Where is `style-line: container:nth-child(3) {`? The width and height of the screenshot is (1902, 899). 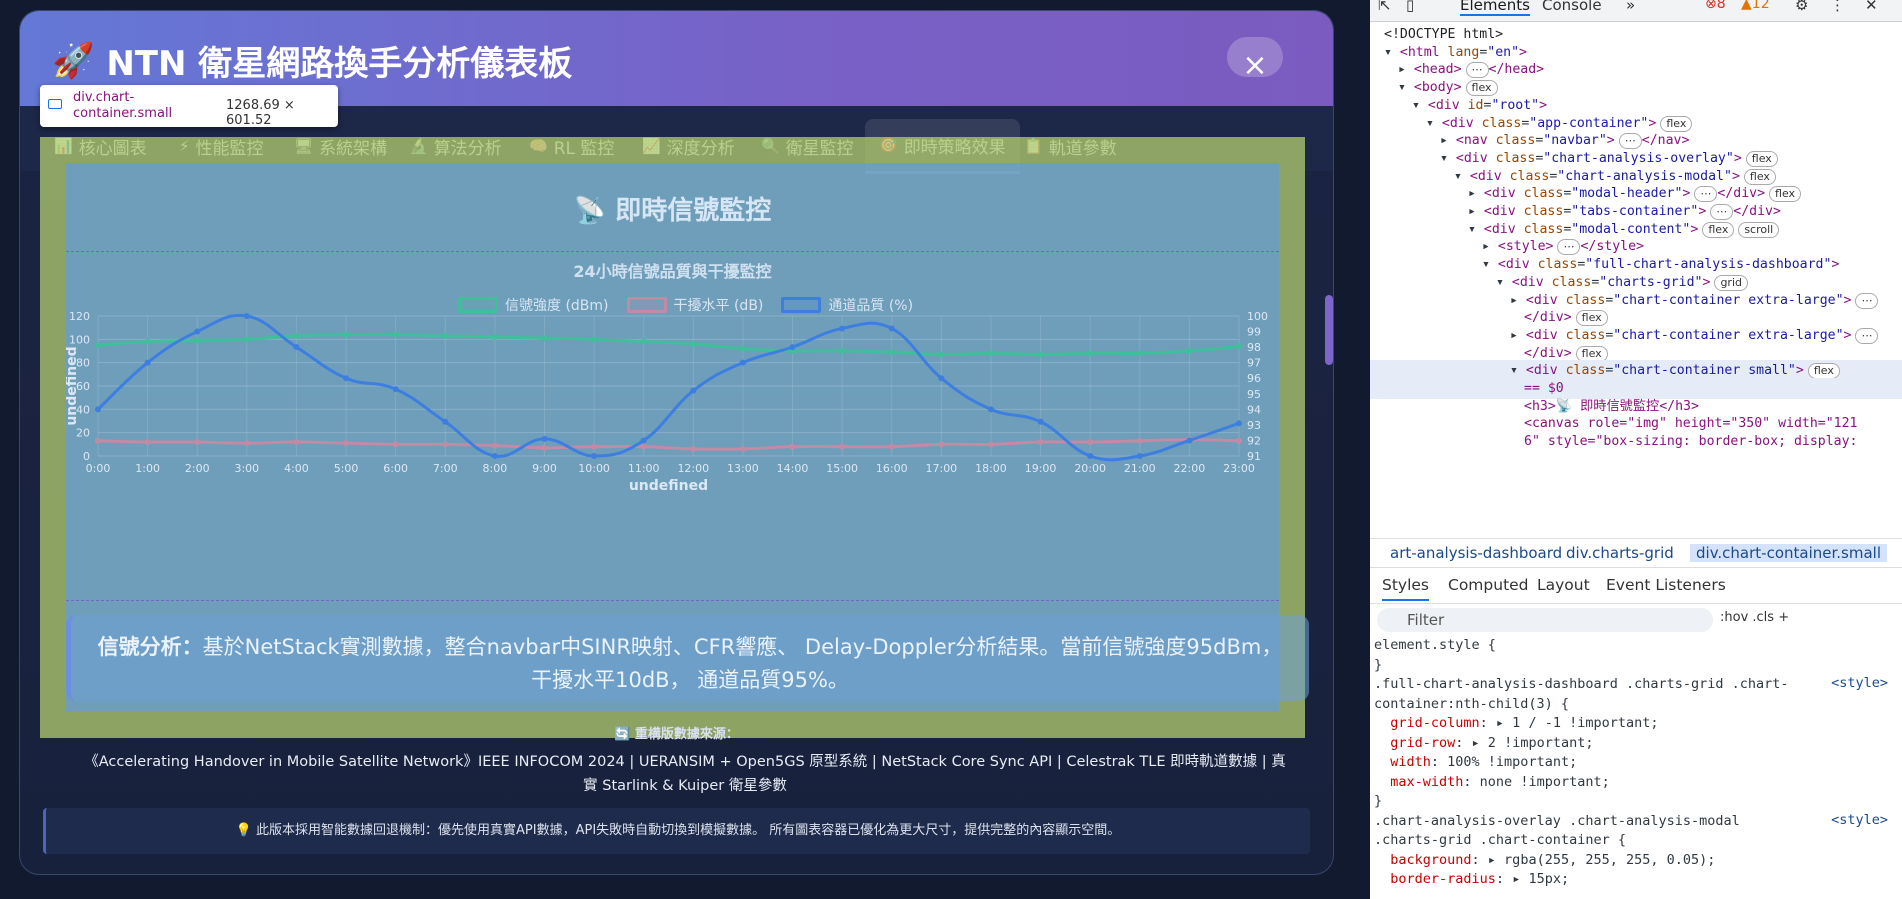
style-line: container:nth-child(3) { is located at coordinates (1472, 703).